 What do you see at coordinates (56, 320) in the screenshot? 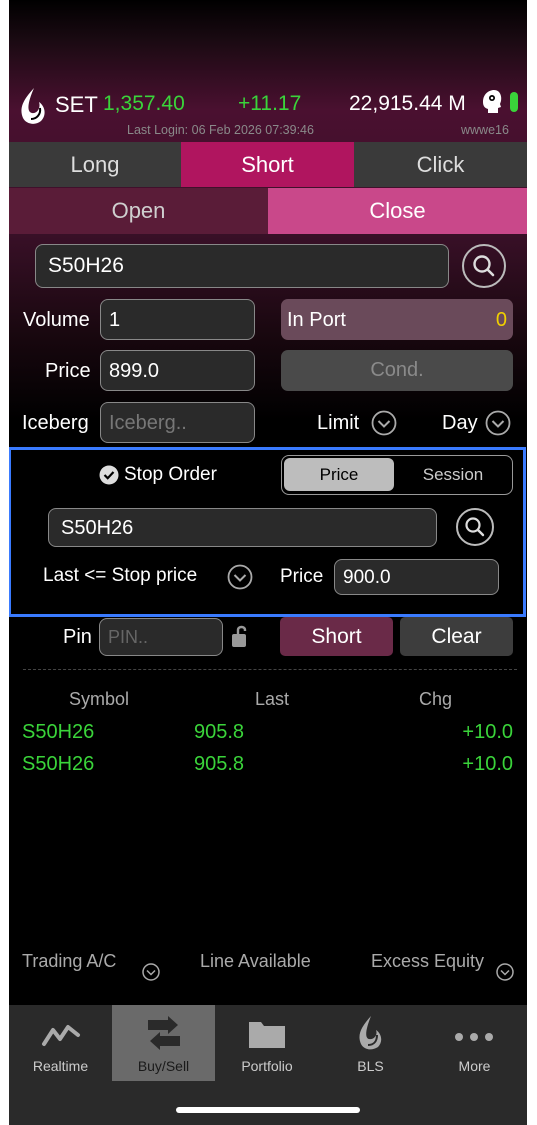
I see `volume-label: Volume` at bounding box center [56, 320].